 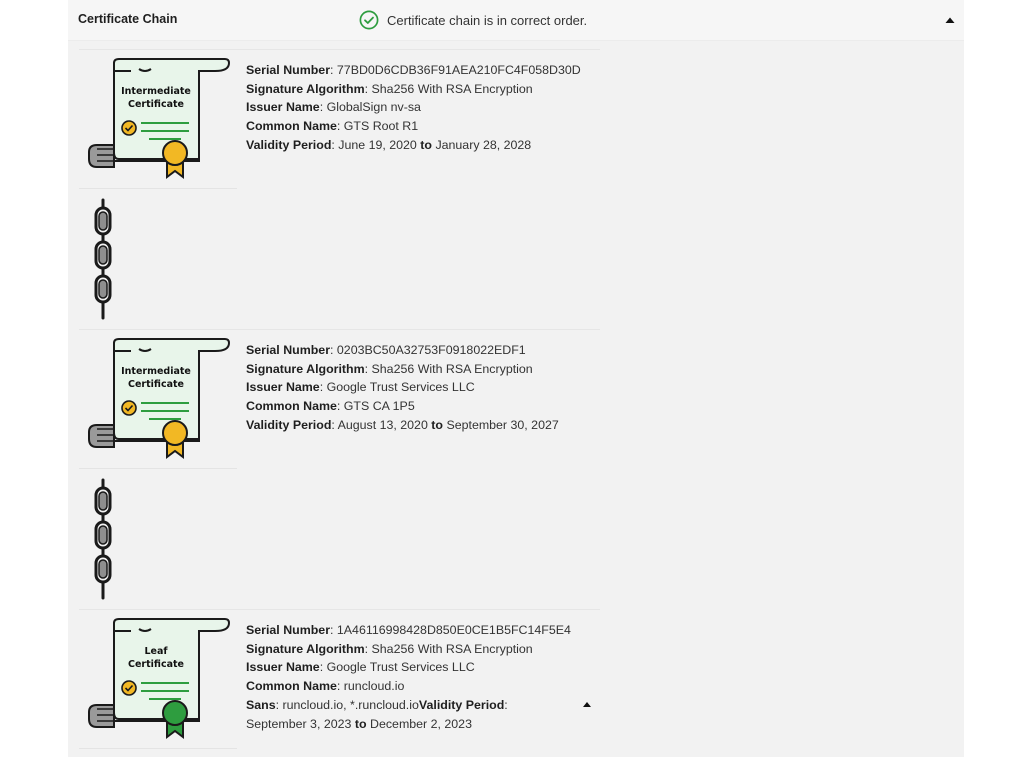 What do you see at coordinates (453, 630) in the screenshot?
I see `serial-value: 1A46116998428D850E0CE1B5FC14F5E4` at bounding box center [453, 630].